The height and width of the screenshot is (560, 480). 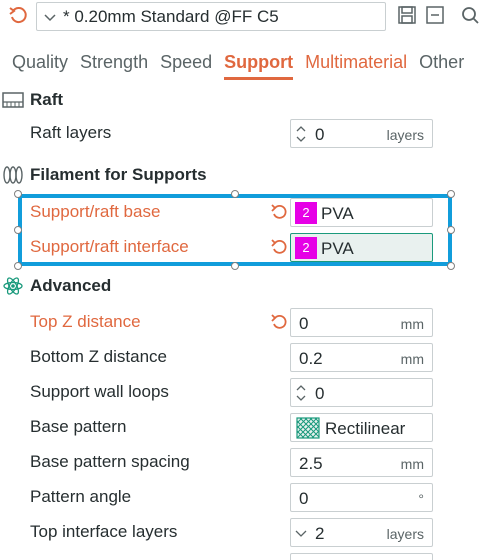 I want to click on section-advanced: Advanced, so click(x=55, y=286).